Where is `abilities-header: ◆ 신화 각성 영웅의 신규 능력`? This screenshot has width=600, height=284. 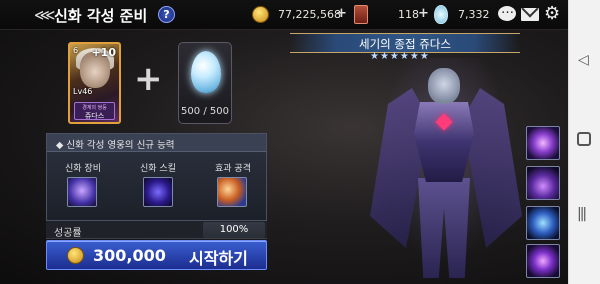
abilities-header: ◆ 신화 각성 영웅의 신규 능력 is located at coordinates (156, 143).